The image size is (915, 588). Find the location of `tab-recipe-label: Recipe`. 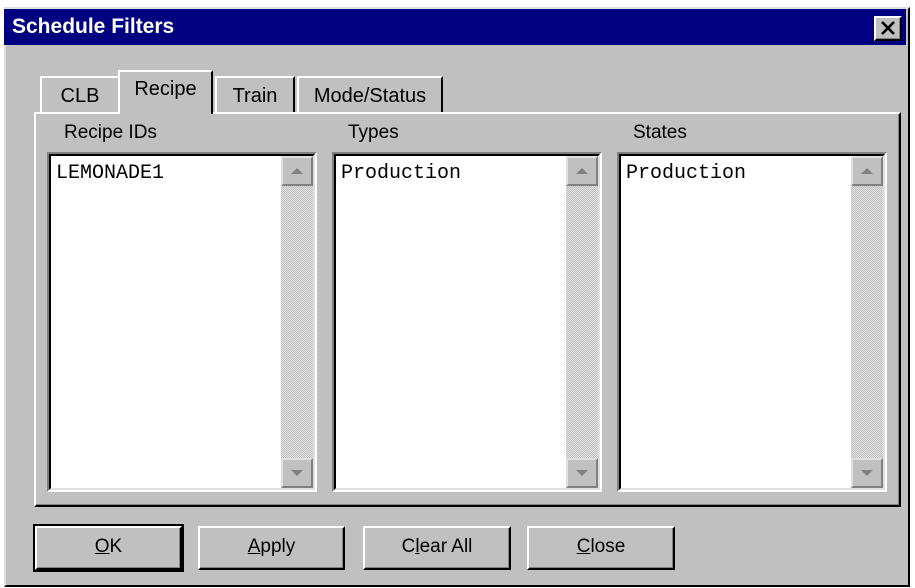

tab-recipe-label: Recipe is located at coordinates (165, 89).